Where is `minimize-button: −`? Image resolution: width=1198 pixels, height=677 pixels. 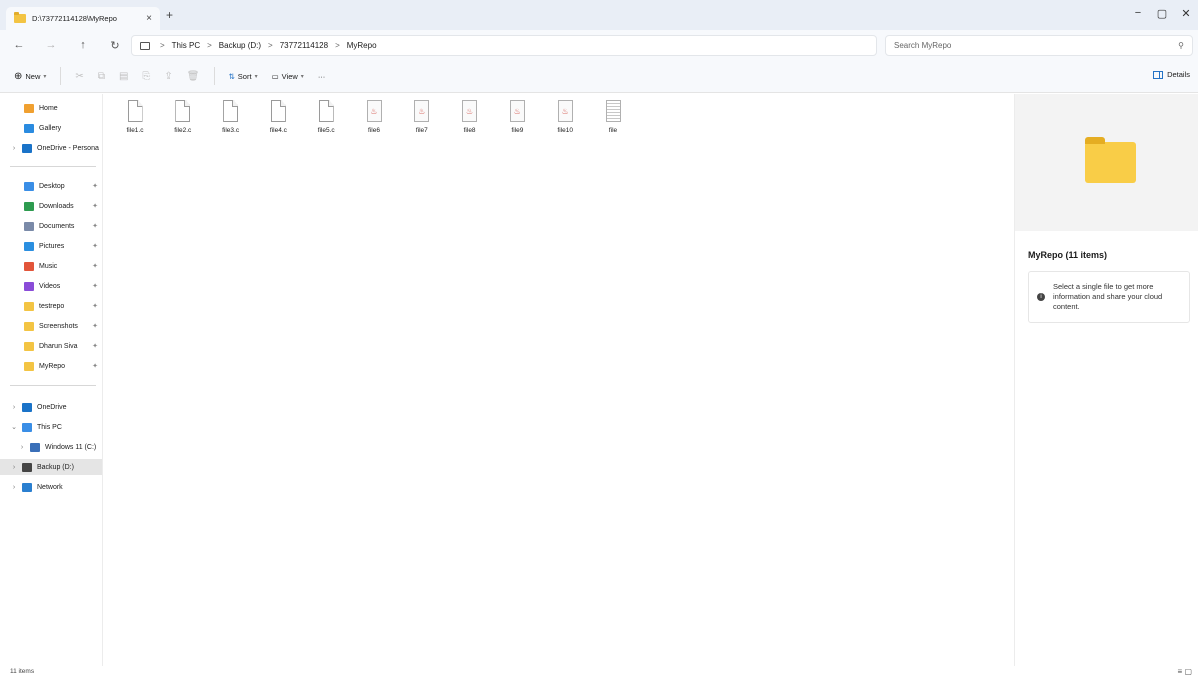 minimize-button: − is located at coordinates (1138, 13).